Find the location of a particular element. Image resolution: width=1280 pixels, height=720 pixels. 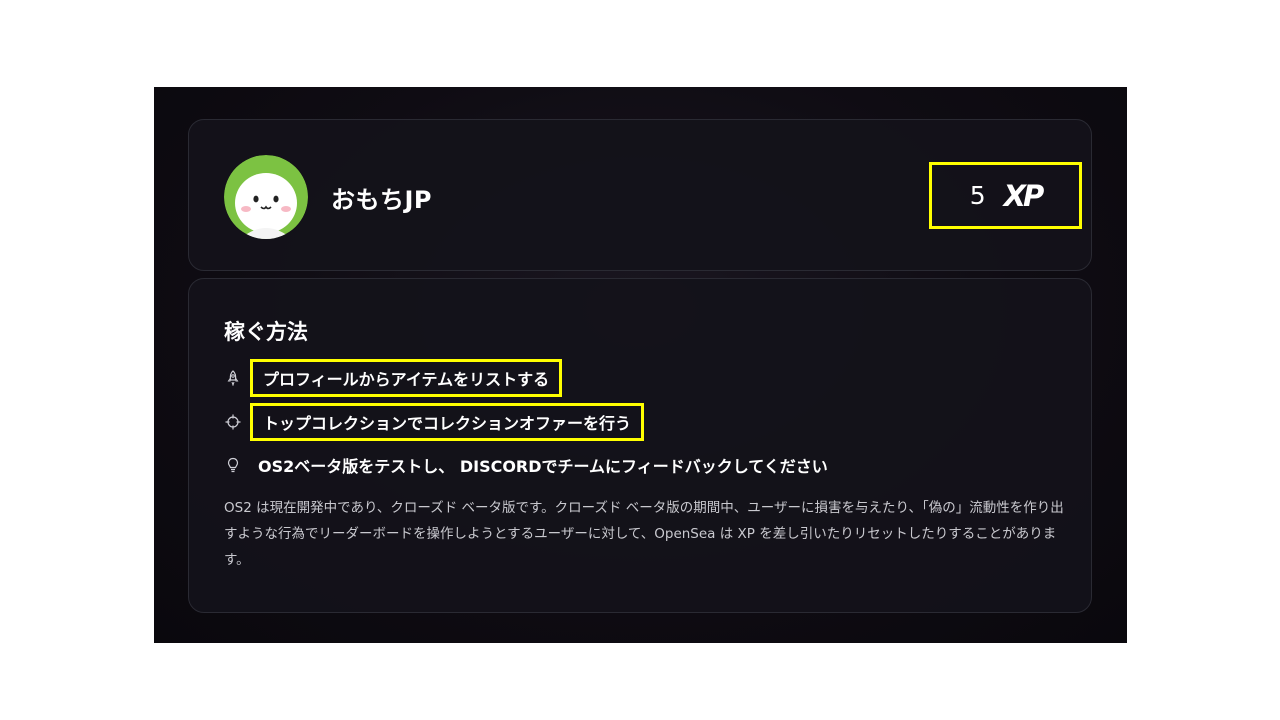

mochi-avatar-image is located at coordinates (266, 197).